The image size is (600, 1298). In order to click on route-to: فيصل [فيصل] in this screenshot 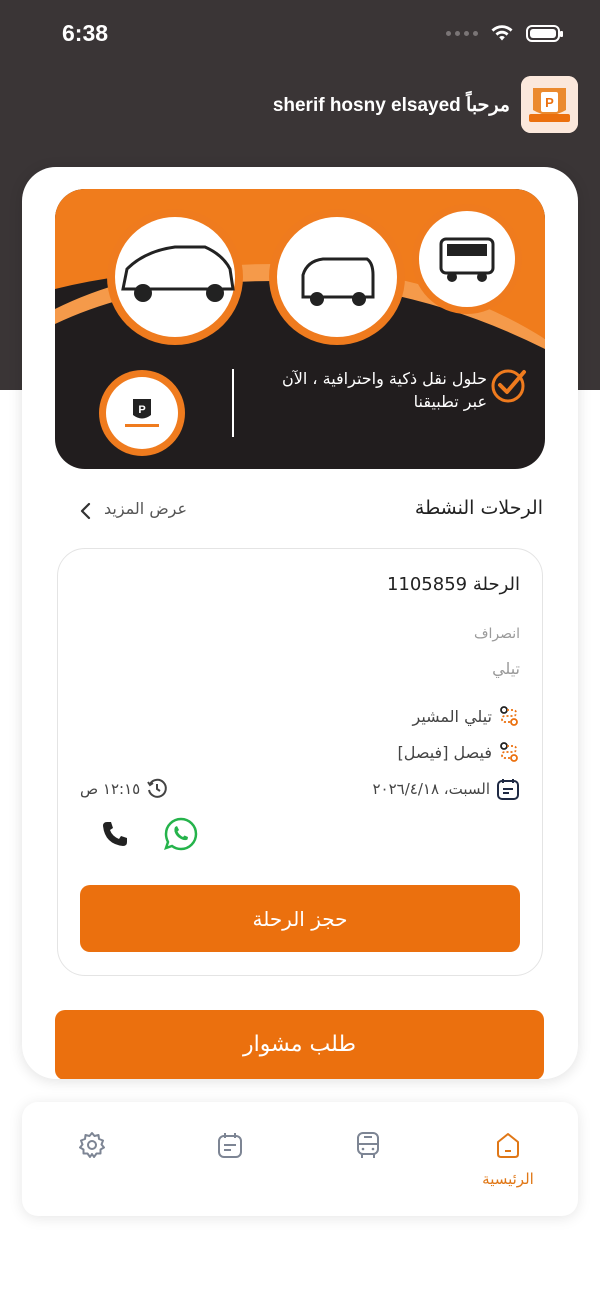, I will do `click(458, 752)`.